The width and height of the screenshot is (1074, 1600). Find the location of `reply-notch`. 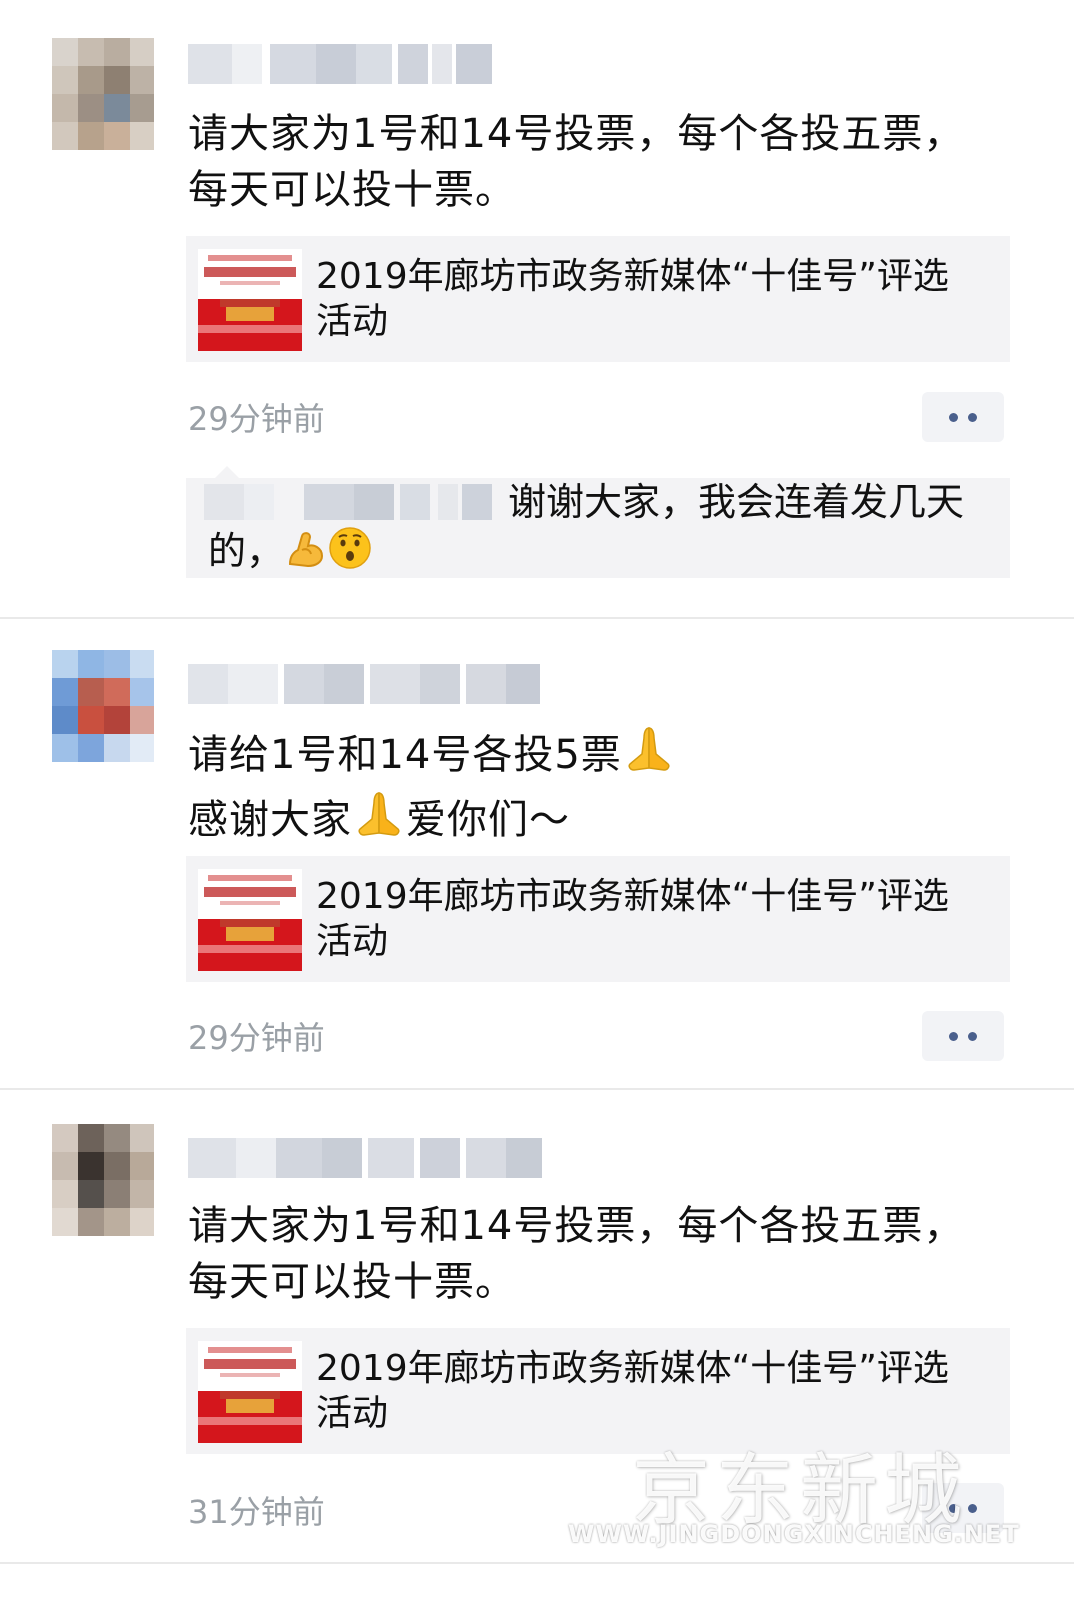

reply-notch is located at coordinates (227, 472).